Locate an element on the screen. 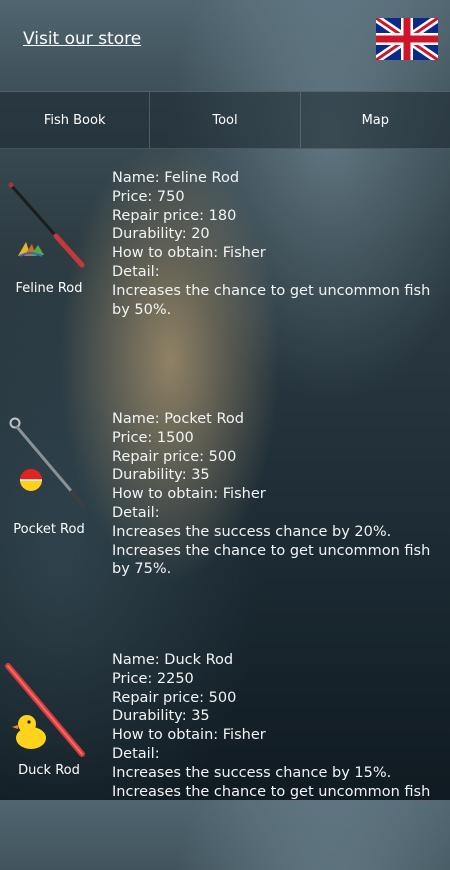 Image resolution: width=450 pixels, height=870 pixels. rod-price: Price: 750 is located at coordinates (148, 196).